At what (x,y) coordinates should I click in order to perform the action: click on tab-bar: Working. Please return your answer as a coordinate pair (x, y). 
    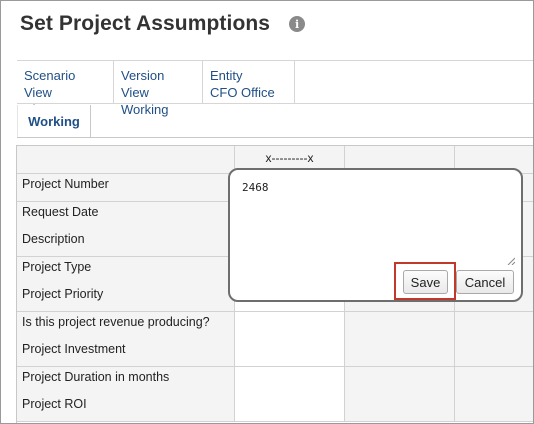
    Looking at the image, I should click on (275, 121).